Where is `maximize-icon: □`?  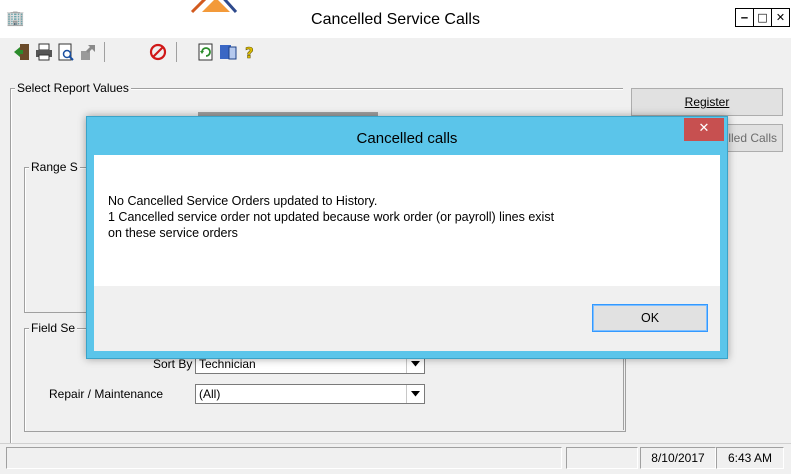 maximize-icon: □ is located at coordinates (762, 17).